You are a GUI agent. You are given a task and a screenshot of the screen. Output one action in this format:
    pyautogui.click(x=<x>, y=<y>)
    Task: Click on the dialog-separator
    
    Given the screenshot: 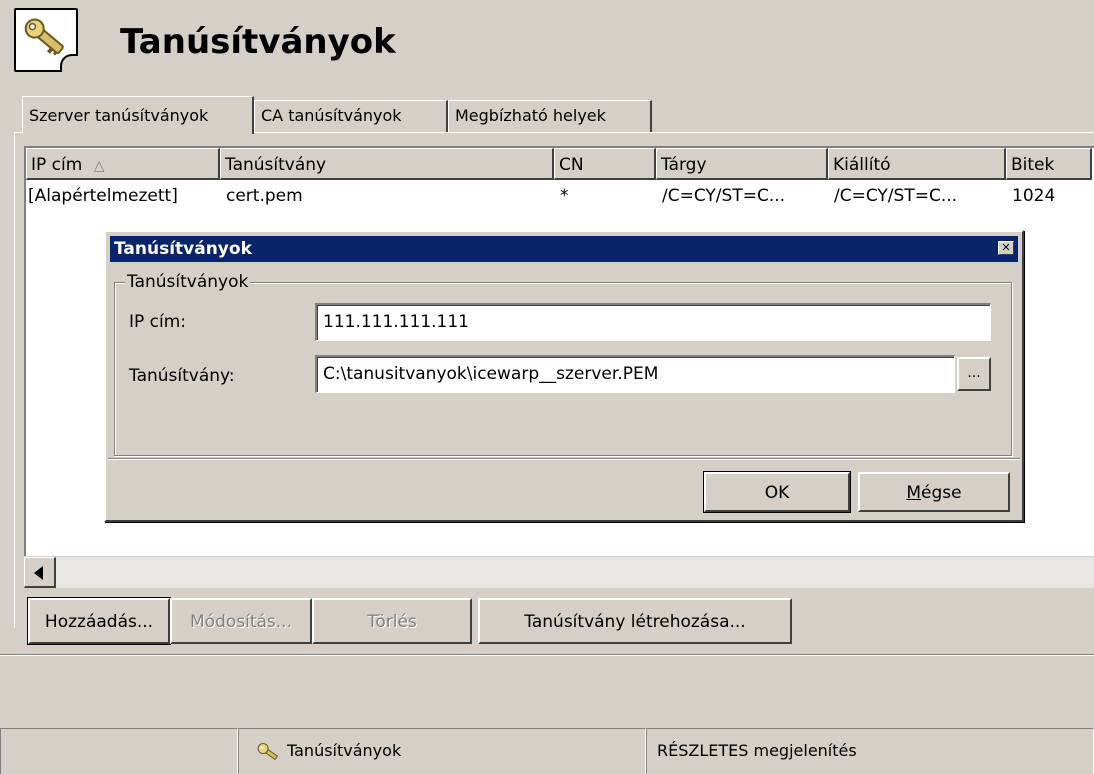 What is the action you would take?
    pyautogui.click(x=564, y=459)
    